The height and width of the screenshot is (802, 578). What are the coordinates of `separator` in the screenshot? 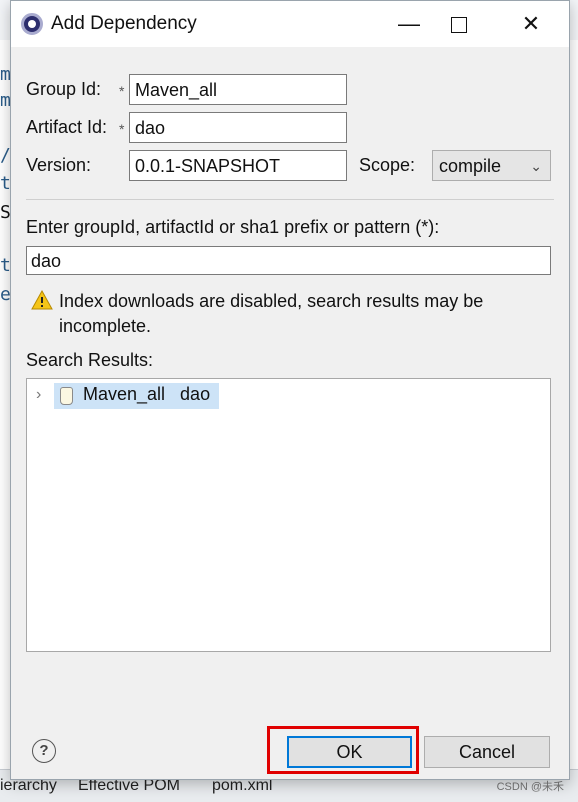 It's located at (290, 199).